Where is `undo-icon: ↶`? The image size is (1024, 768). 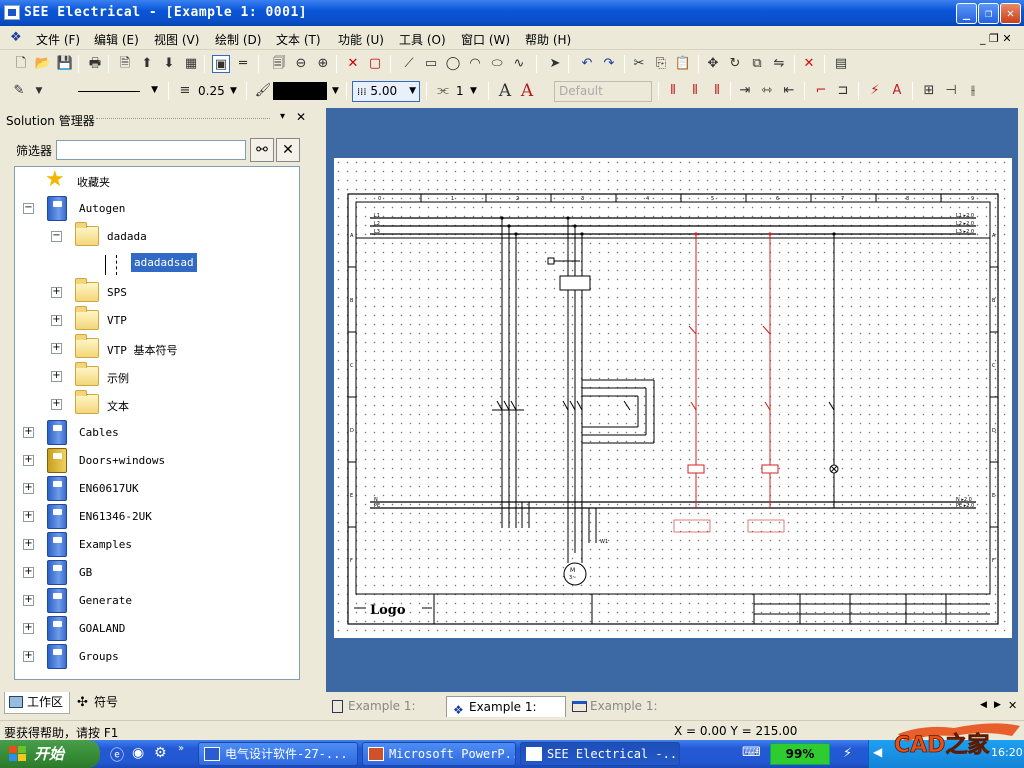
undo-icon: ↶ is located at coordinates (587, 64).